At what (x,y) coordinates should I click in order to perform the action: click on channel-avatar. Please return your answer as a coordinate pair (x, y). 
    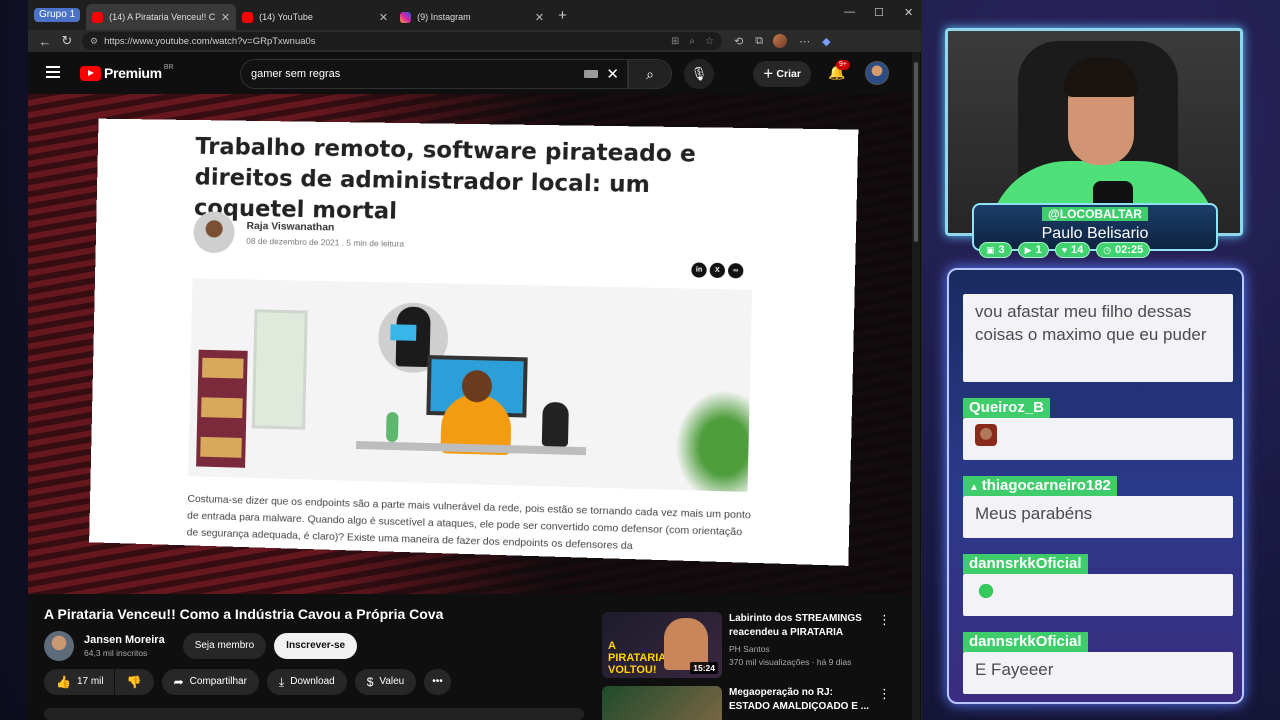
    Looking at the image, I should click on (59, 646).